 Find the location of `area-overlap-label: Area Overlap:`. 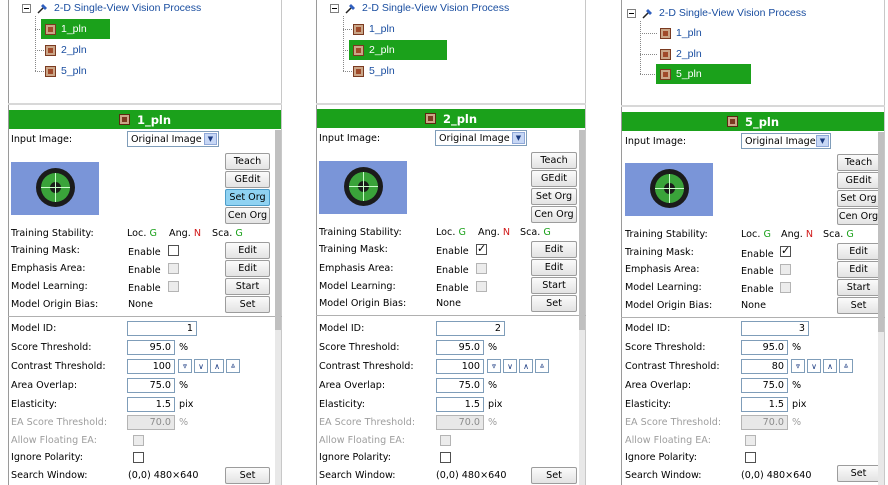

area-overlap-label: Area Overlap: is located at coordinates (658, 385).